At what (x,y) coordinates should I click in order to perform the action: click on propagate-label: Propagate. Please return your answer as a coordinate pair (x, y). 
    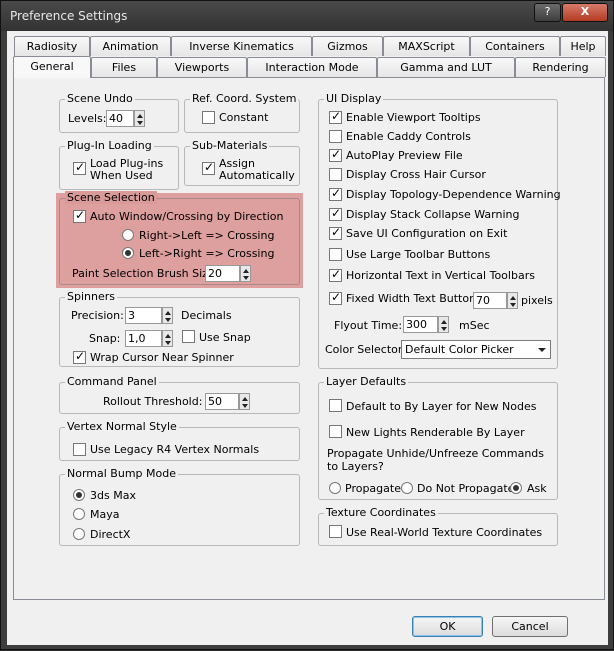
    Looking at the image, I should click on (373, 488).